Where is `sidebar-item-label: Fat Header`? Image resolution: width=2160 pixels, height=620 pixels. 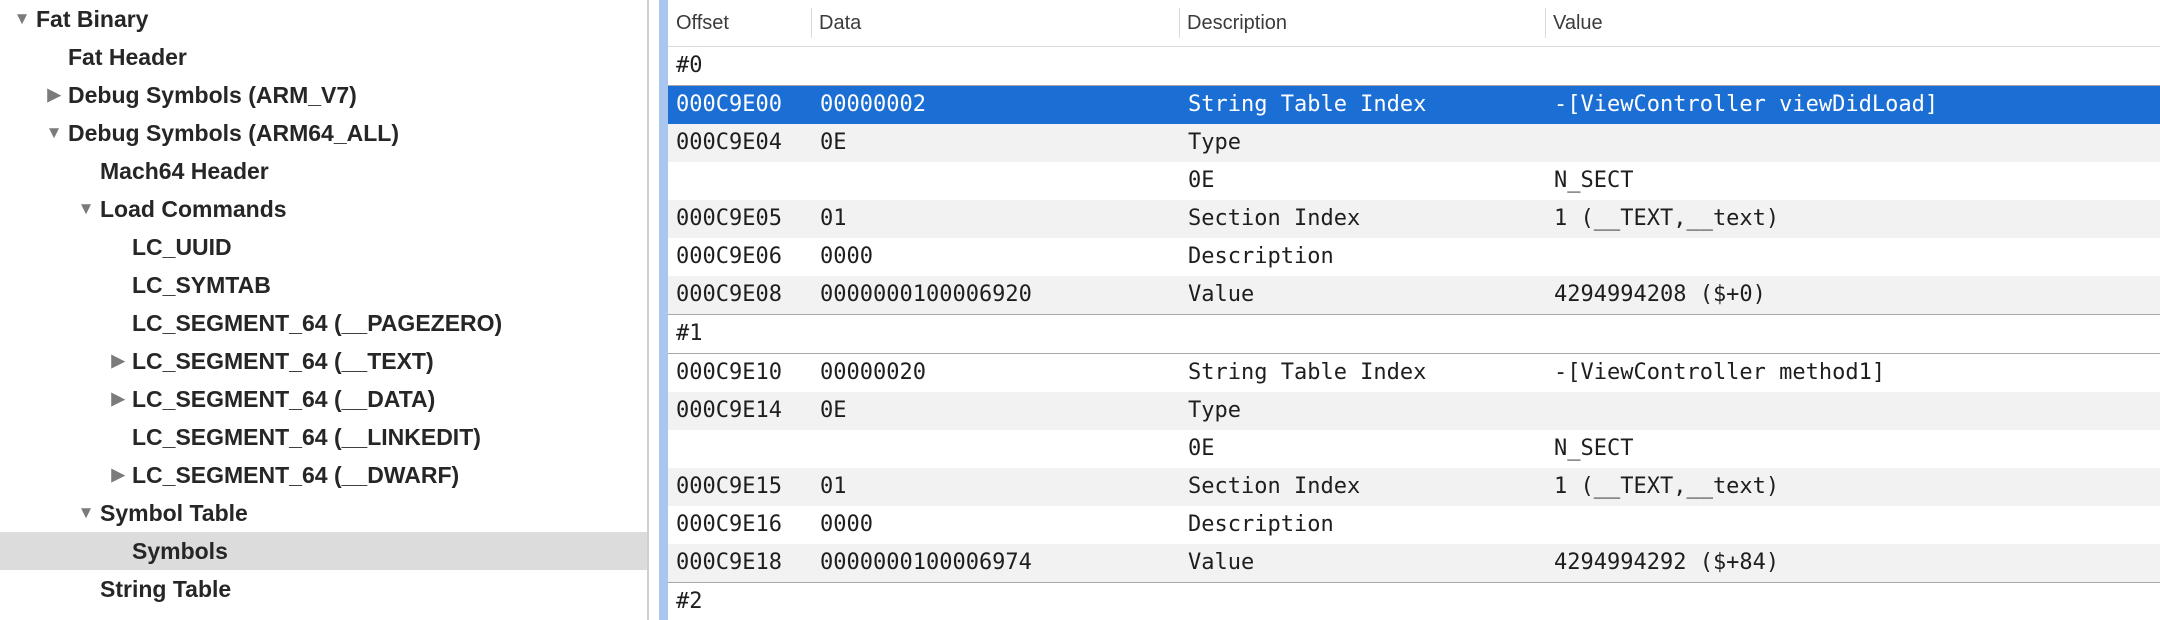
sidebar-item-label: Fat Header is located at coordinates (127, 57).